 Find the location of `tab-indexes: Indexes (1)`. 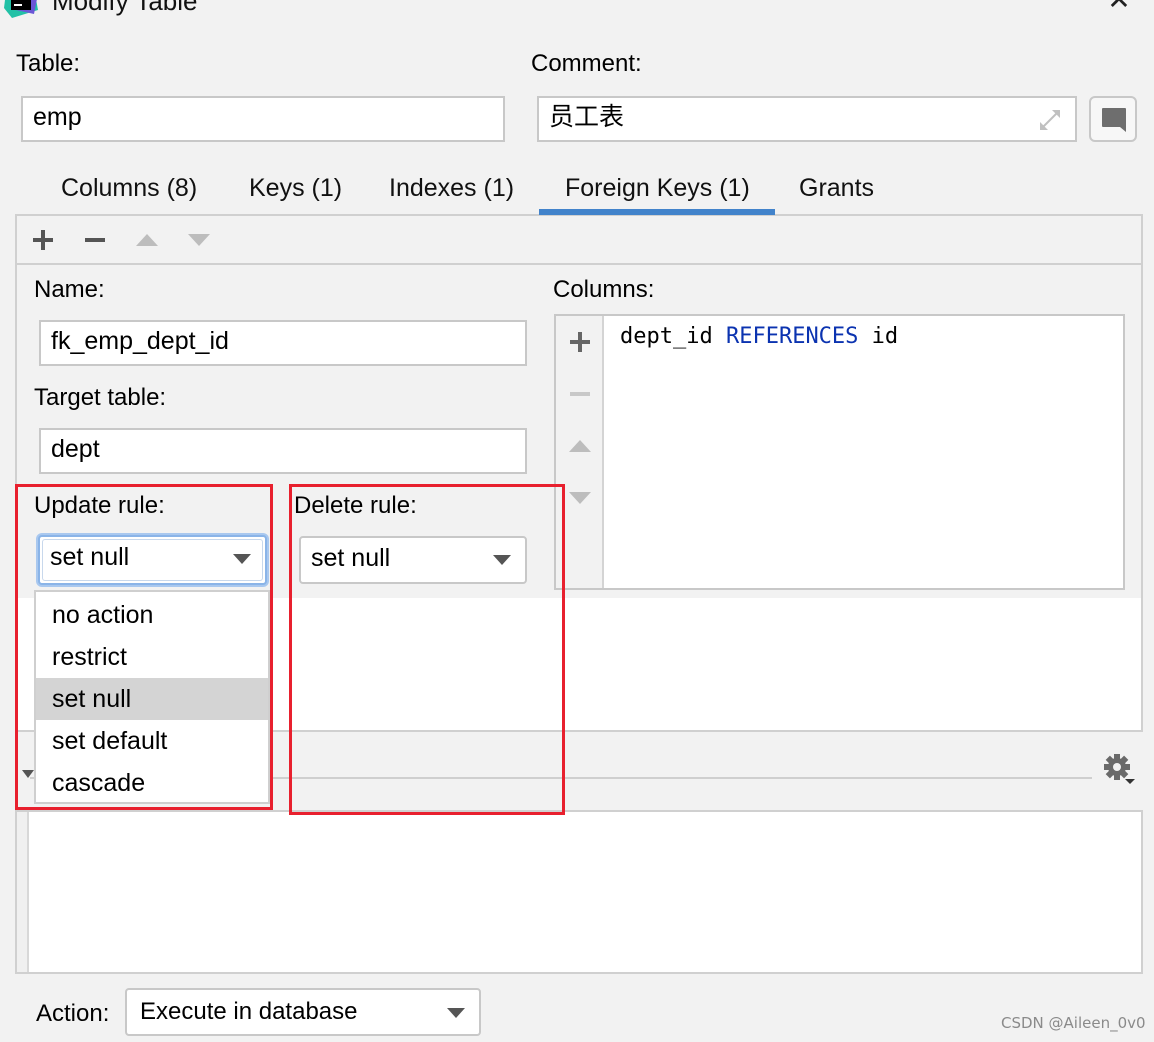

tab-indexes: Indexes (1) is located at coordinates (451, 192).